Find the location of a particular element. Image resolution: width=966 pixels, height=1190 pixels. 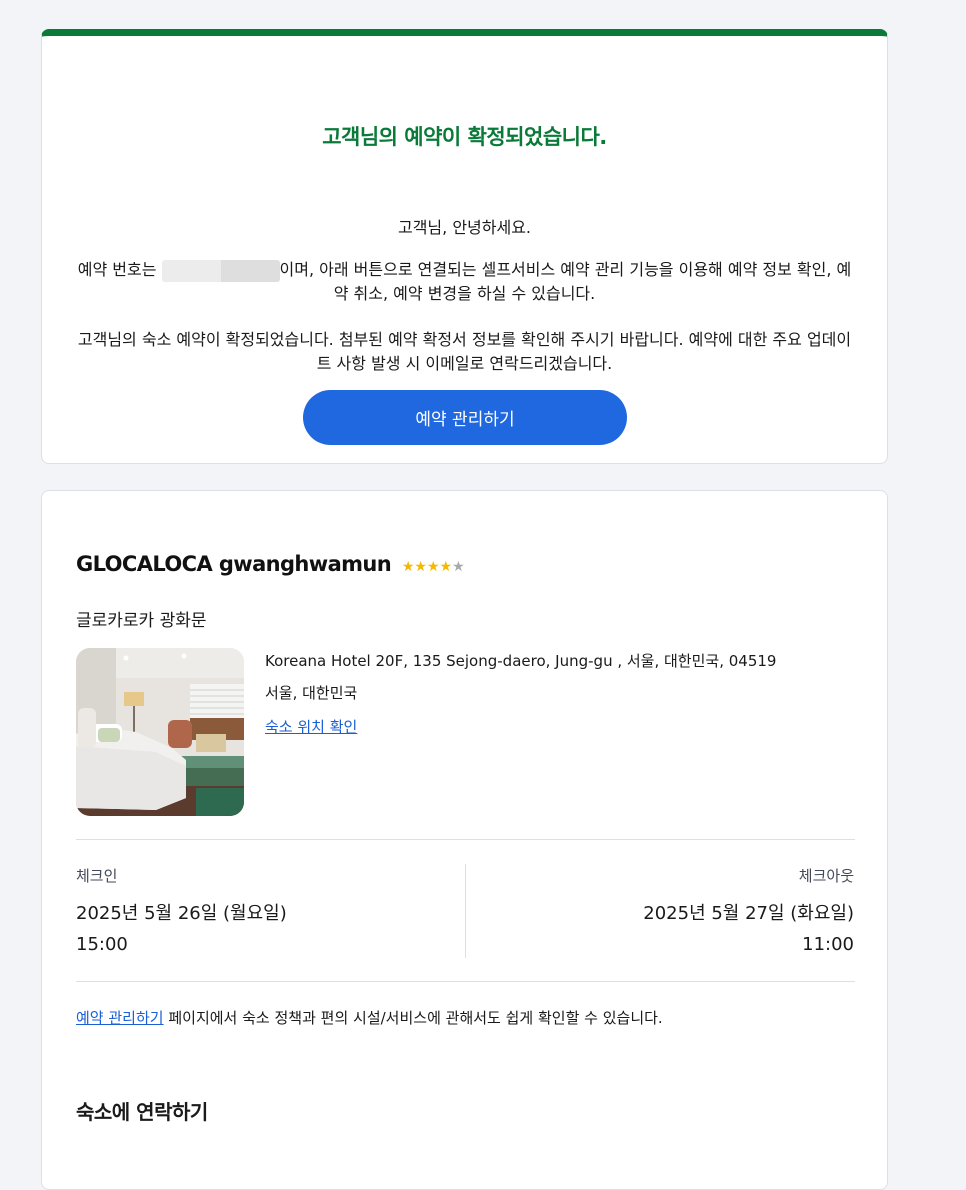

hotel-photo is located at coordinates (160, 732).